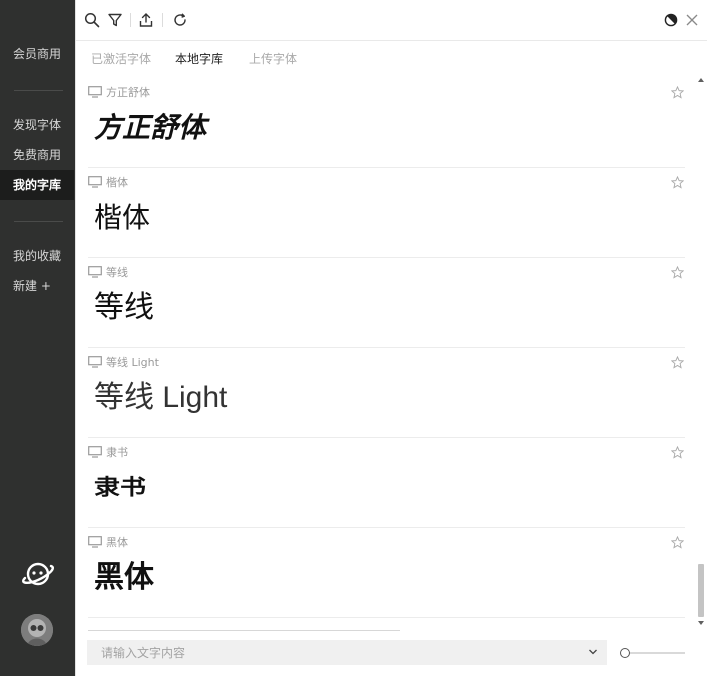 This screenshot has width=707, height=676. What do you see at coordinates (386, 573) in the screenshot?
I see `font-row: 黑体 黑体` at bounding box center [386, 573].